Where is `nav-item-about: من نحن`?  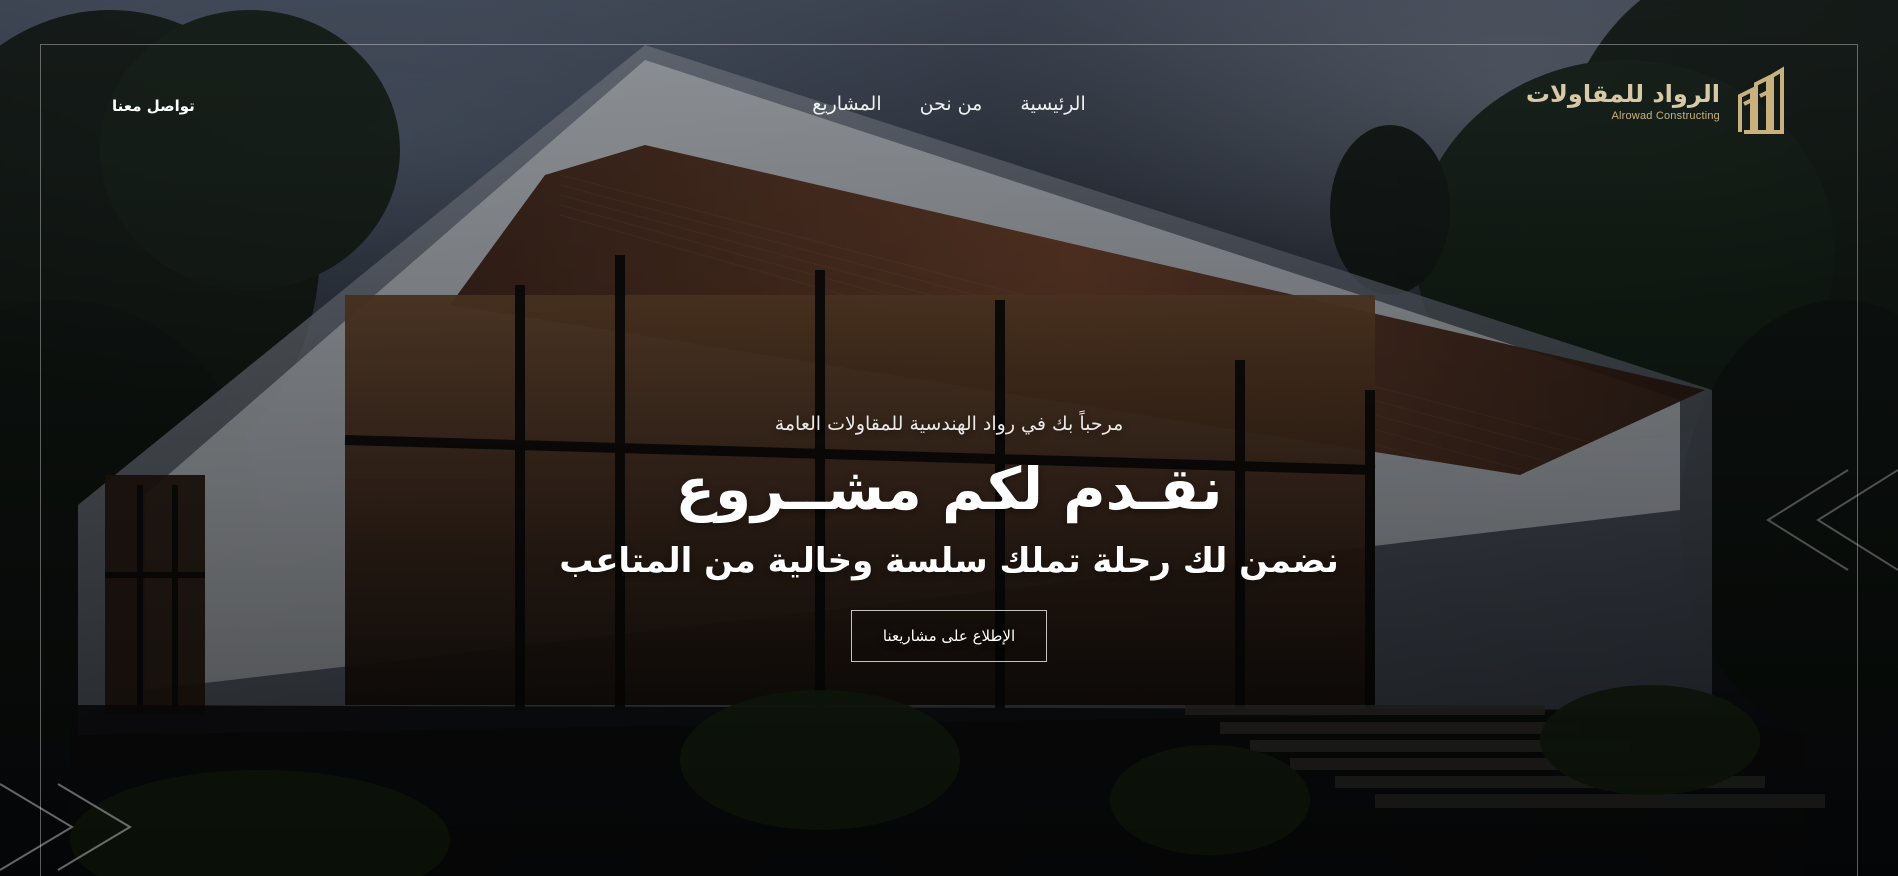
nav-item-about: من نحن is located at coordinates (951, 105).